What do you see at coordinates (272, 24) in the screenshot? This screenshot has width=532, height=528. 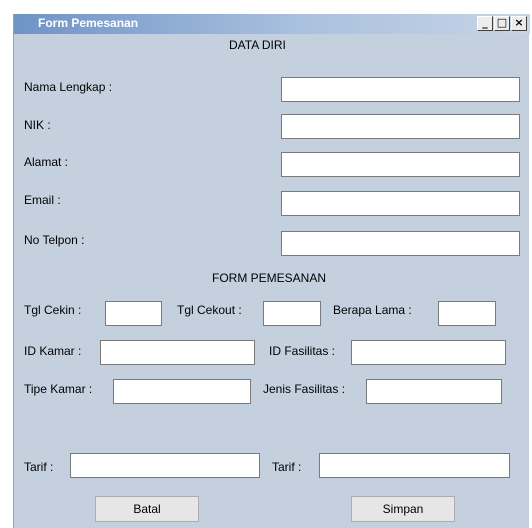 I see `title-bar: Form Pemesanan _ □ ×` at bounding box center [272, 24].